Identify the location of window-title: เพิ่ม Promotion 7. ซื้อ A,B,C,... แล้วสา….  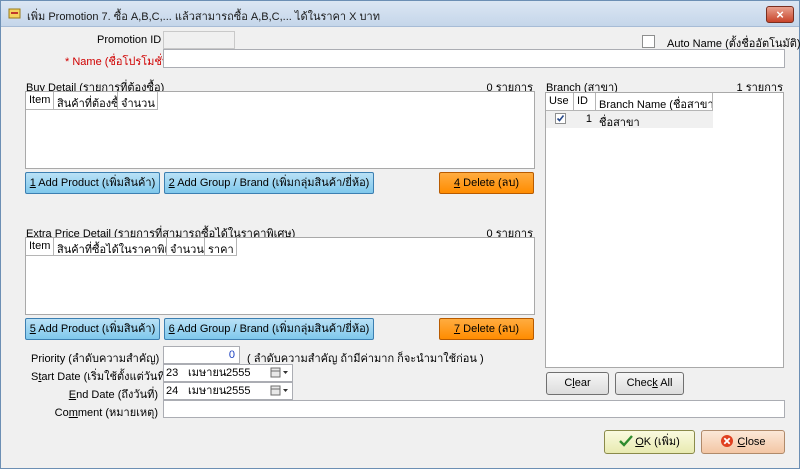
(203, 17).